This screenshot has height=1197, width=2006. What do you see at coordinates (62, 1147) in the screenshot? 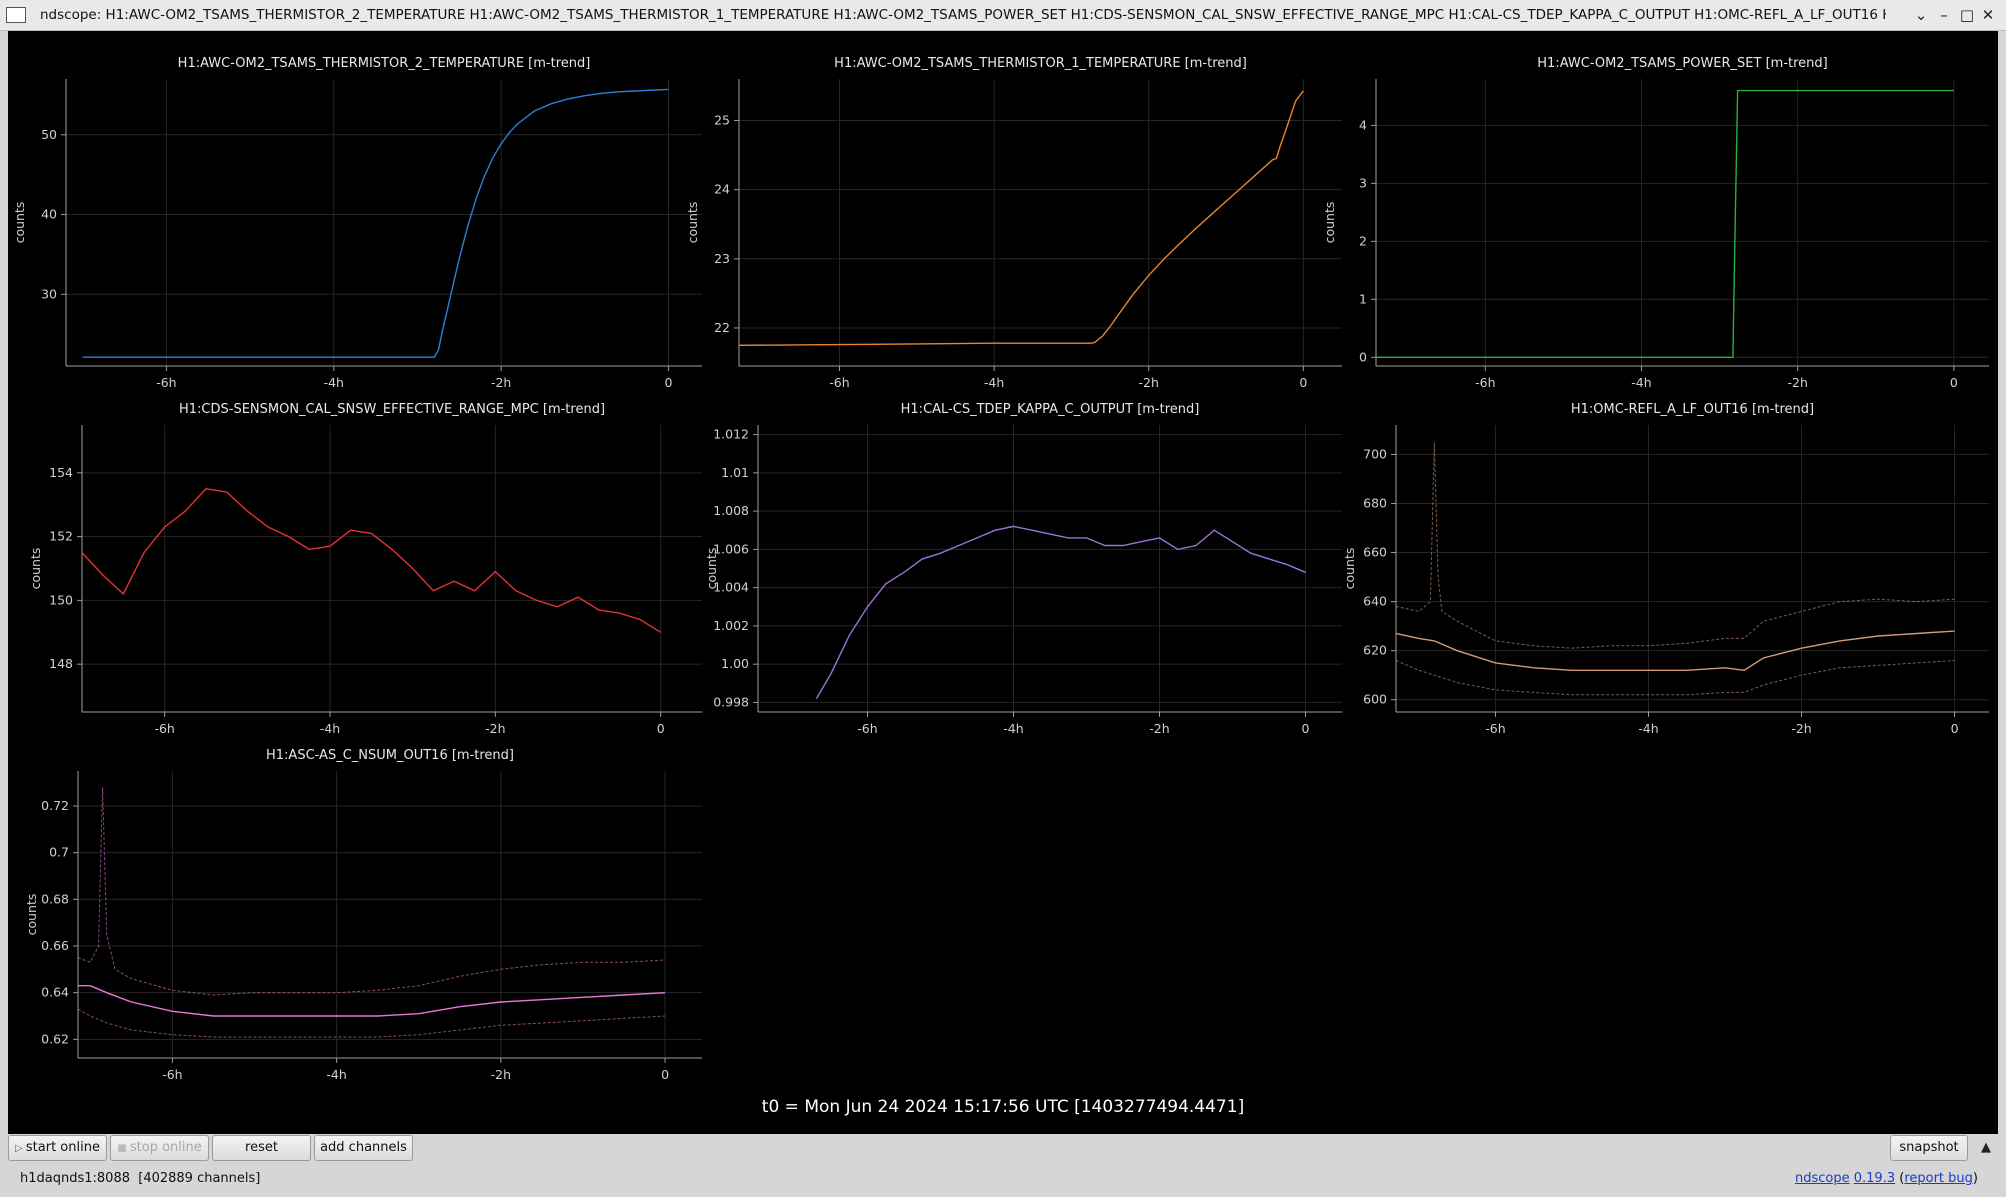
I see `start-online-label: start online` at bounding box center [62, 1147].